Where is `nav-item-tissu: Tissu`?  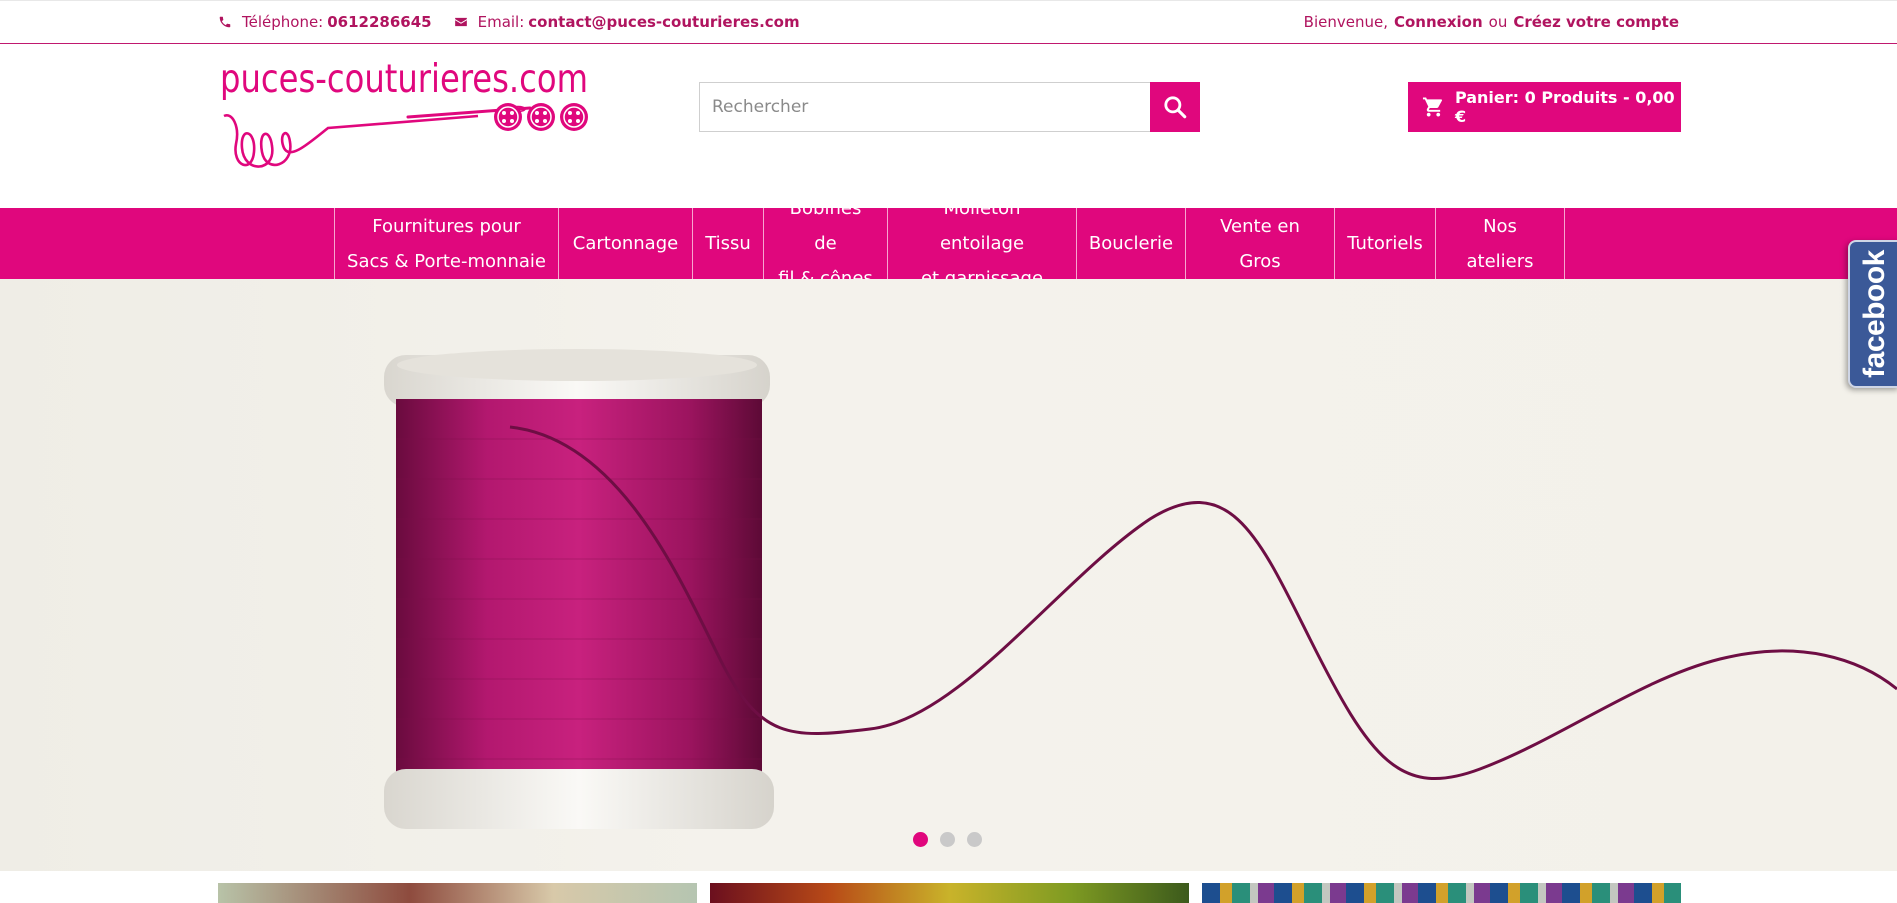
nav-item-tissu: Tissu is located at coordinates (728, 243).